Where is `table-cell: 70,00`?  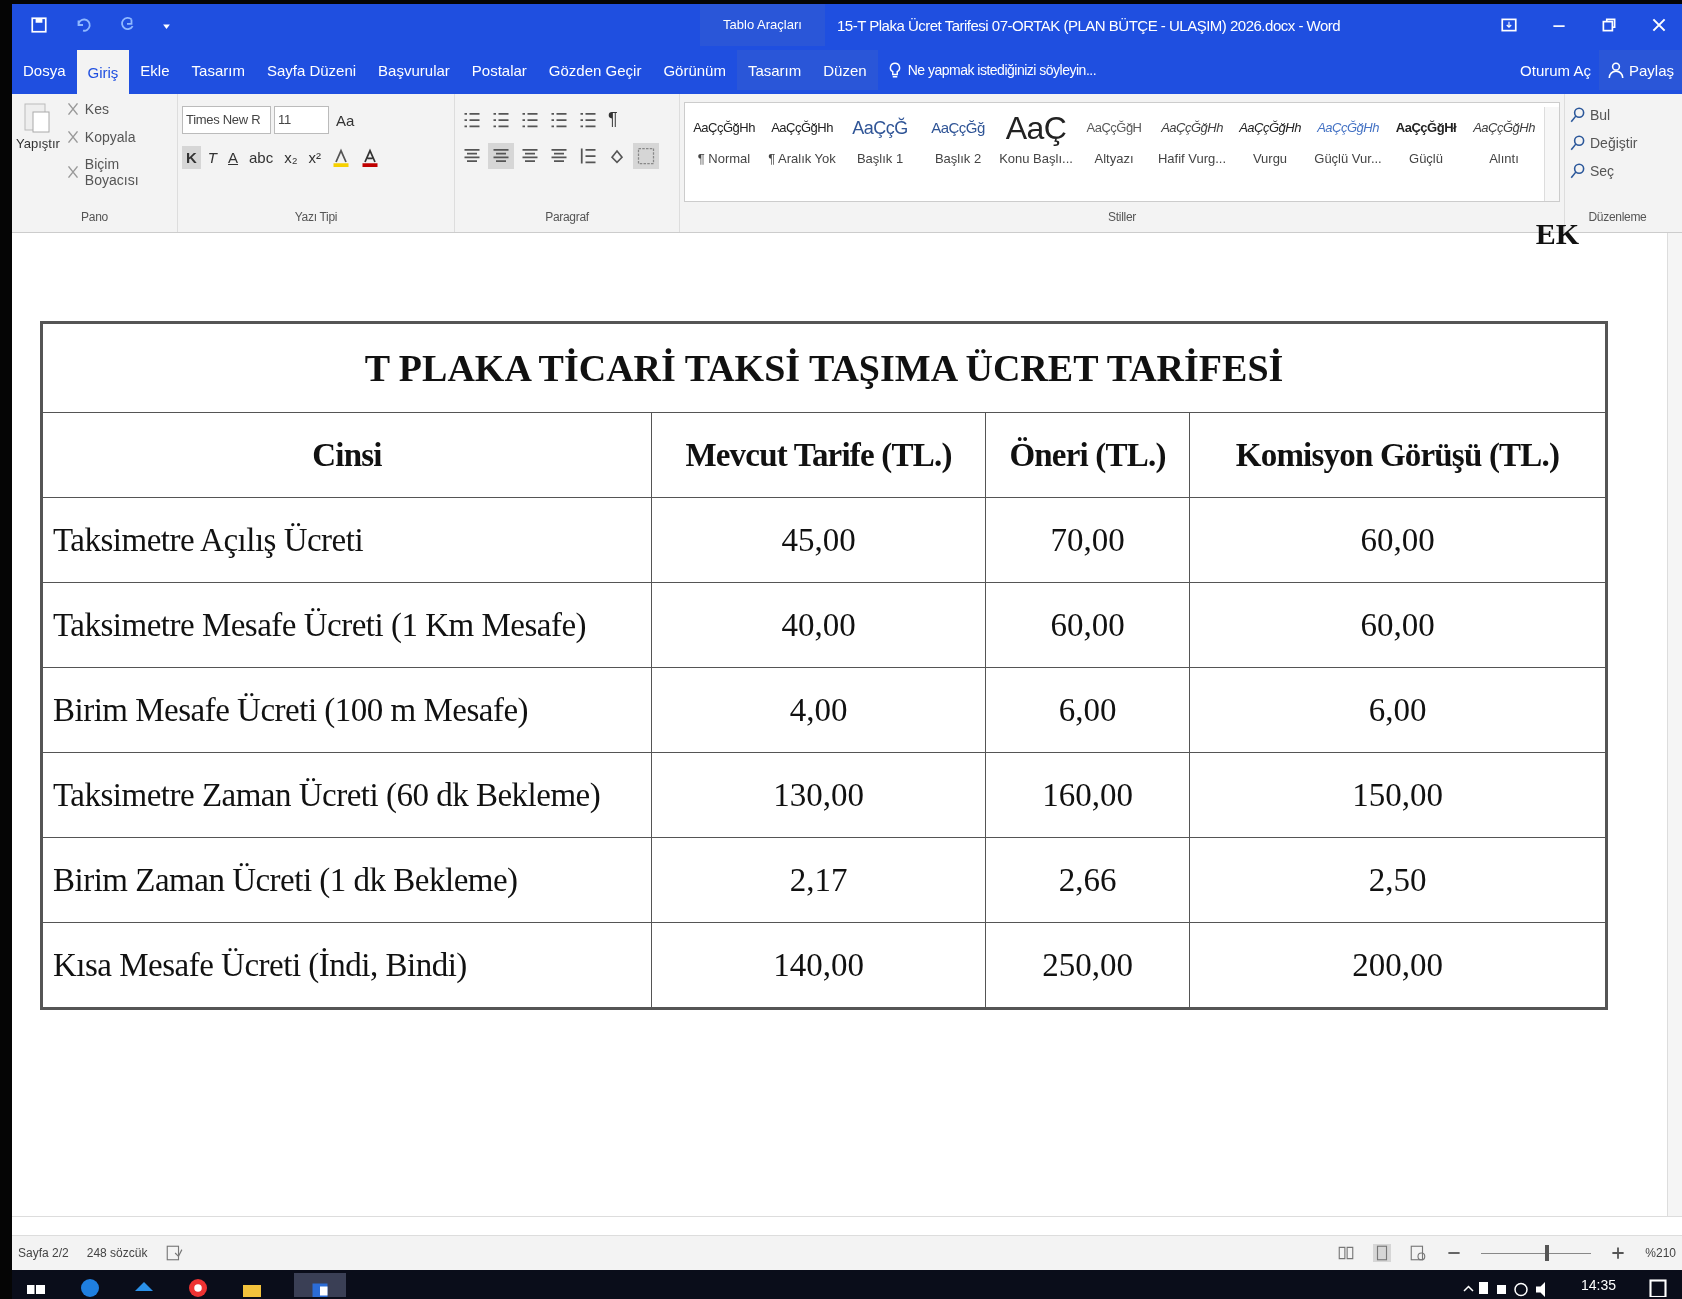
table-cell: 70,00 is located at coordinates (1087, 540).